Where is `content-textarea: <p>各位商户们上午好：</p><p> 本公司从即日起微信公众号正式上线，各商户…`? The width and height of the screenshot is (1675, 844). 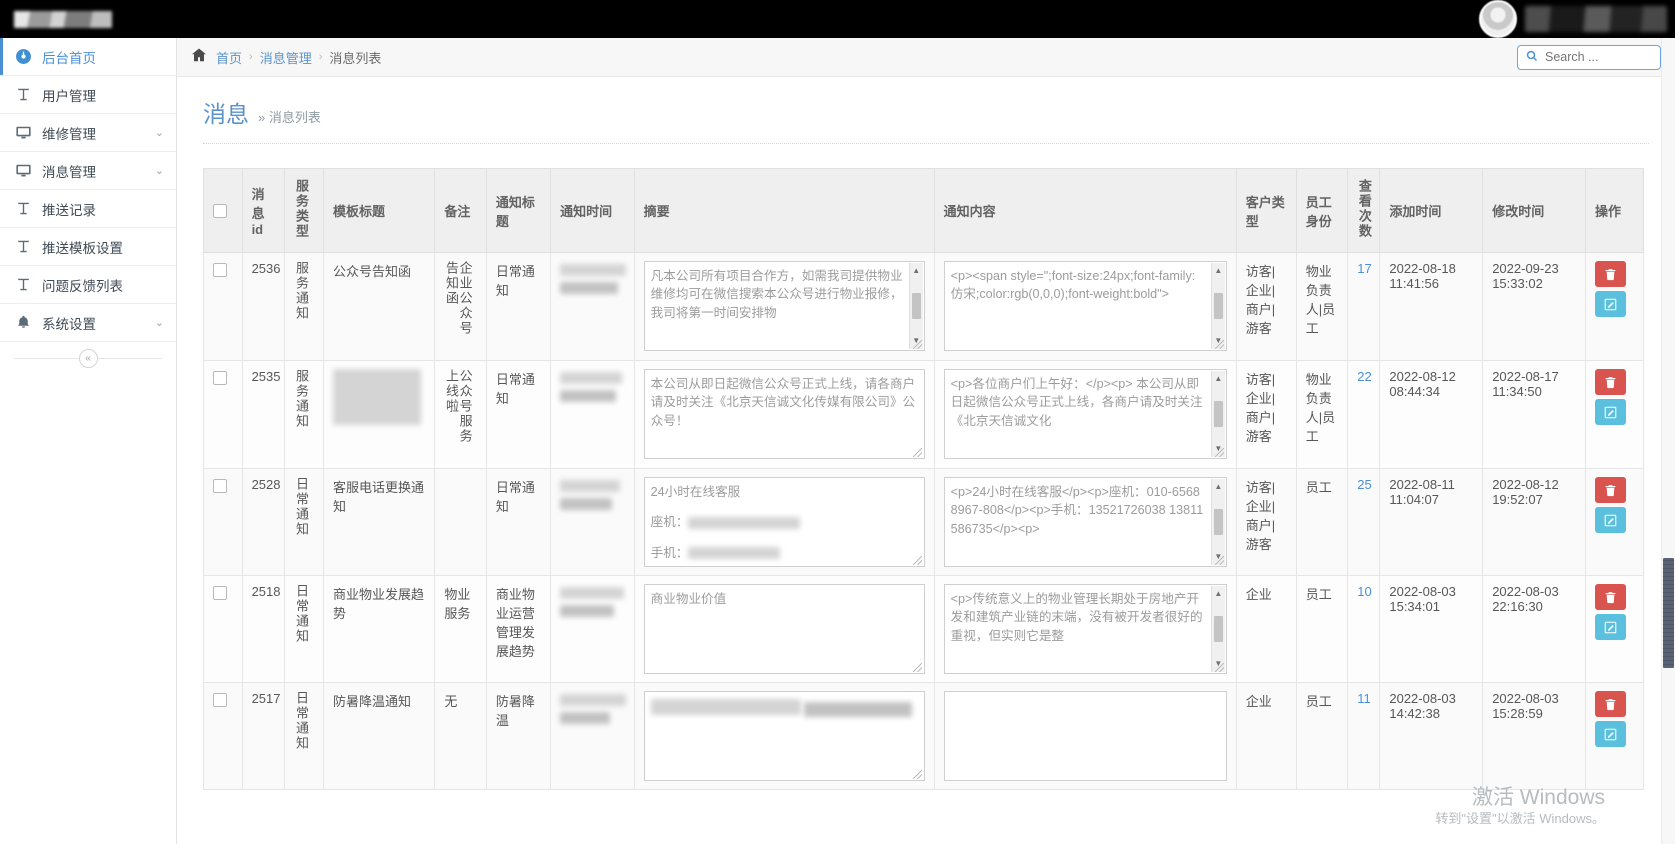 content-textarea: <p>各位商户们上午好：</p><p> 本公司从即日起微信公众号正式上线，各商户… is located at coordinates (1085, 414).